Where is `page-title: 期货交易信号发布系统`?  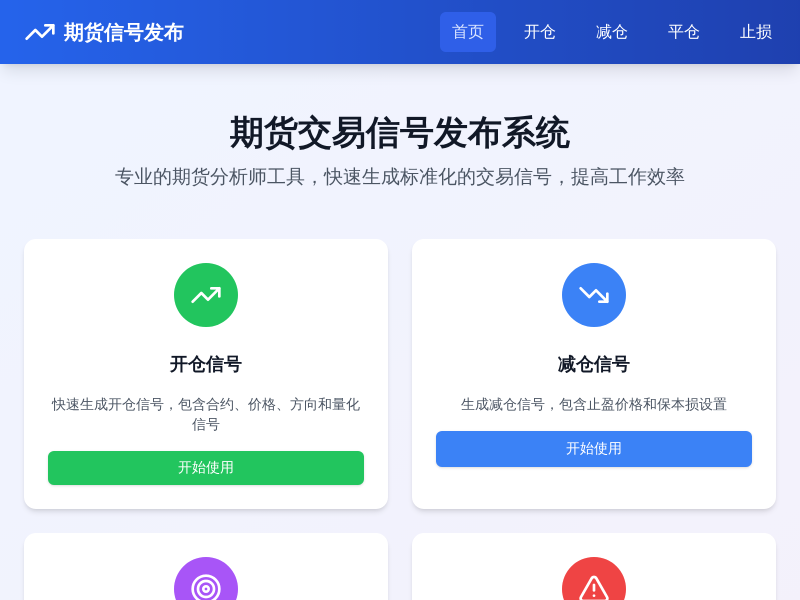 page-title: 期货交易信号发布系统 is located at coordinates (400, 133).